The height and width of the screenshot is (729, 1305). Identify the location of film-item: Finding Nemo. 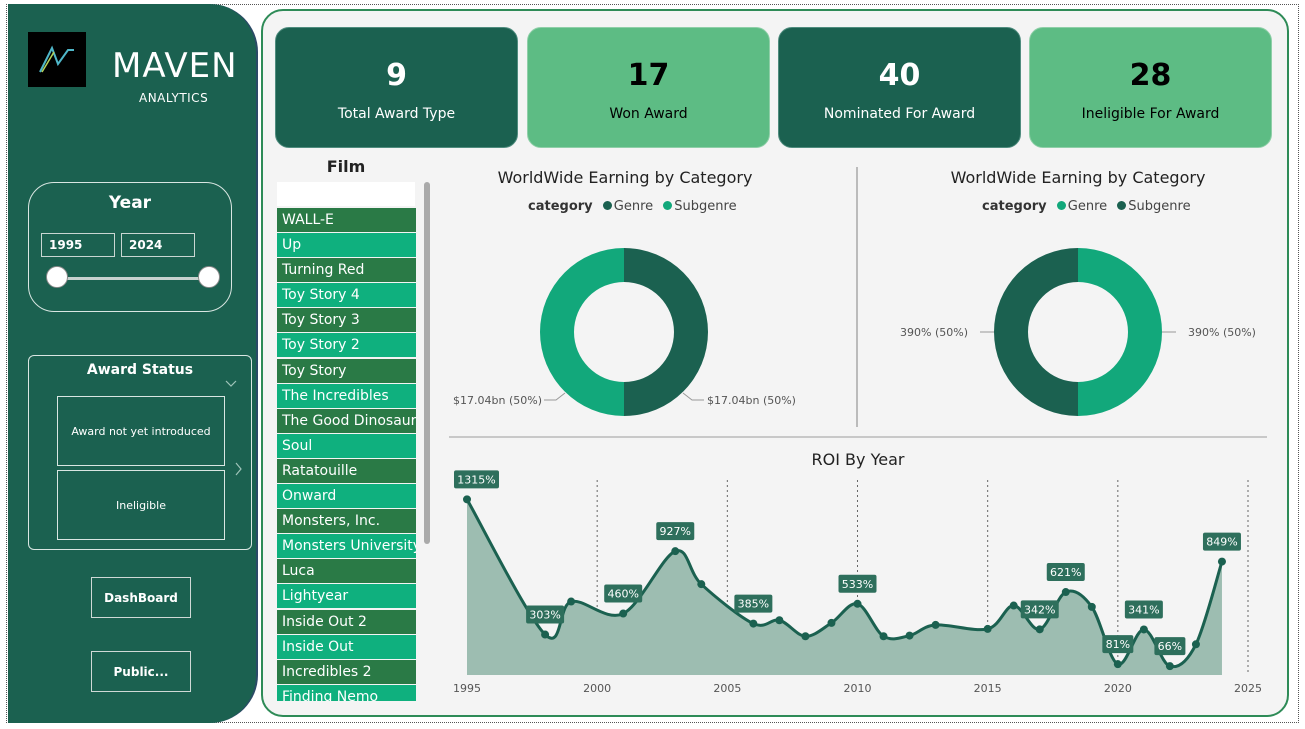
(346, 692).